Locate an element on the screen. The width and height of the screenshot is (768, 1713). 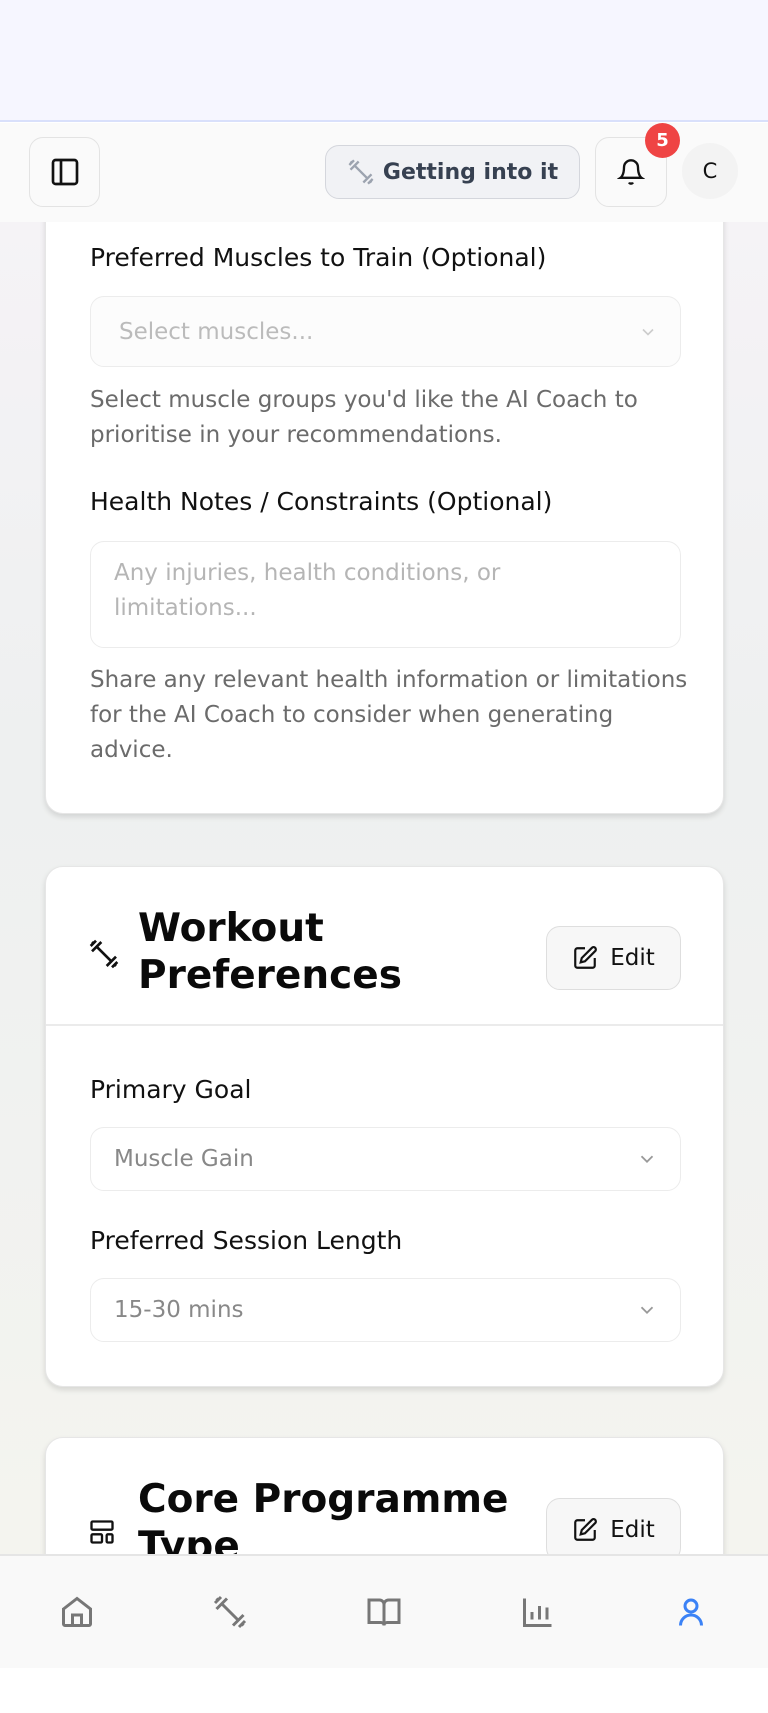
bottom-nav is located at coordinates (384, 1611).